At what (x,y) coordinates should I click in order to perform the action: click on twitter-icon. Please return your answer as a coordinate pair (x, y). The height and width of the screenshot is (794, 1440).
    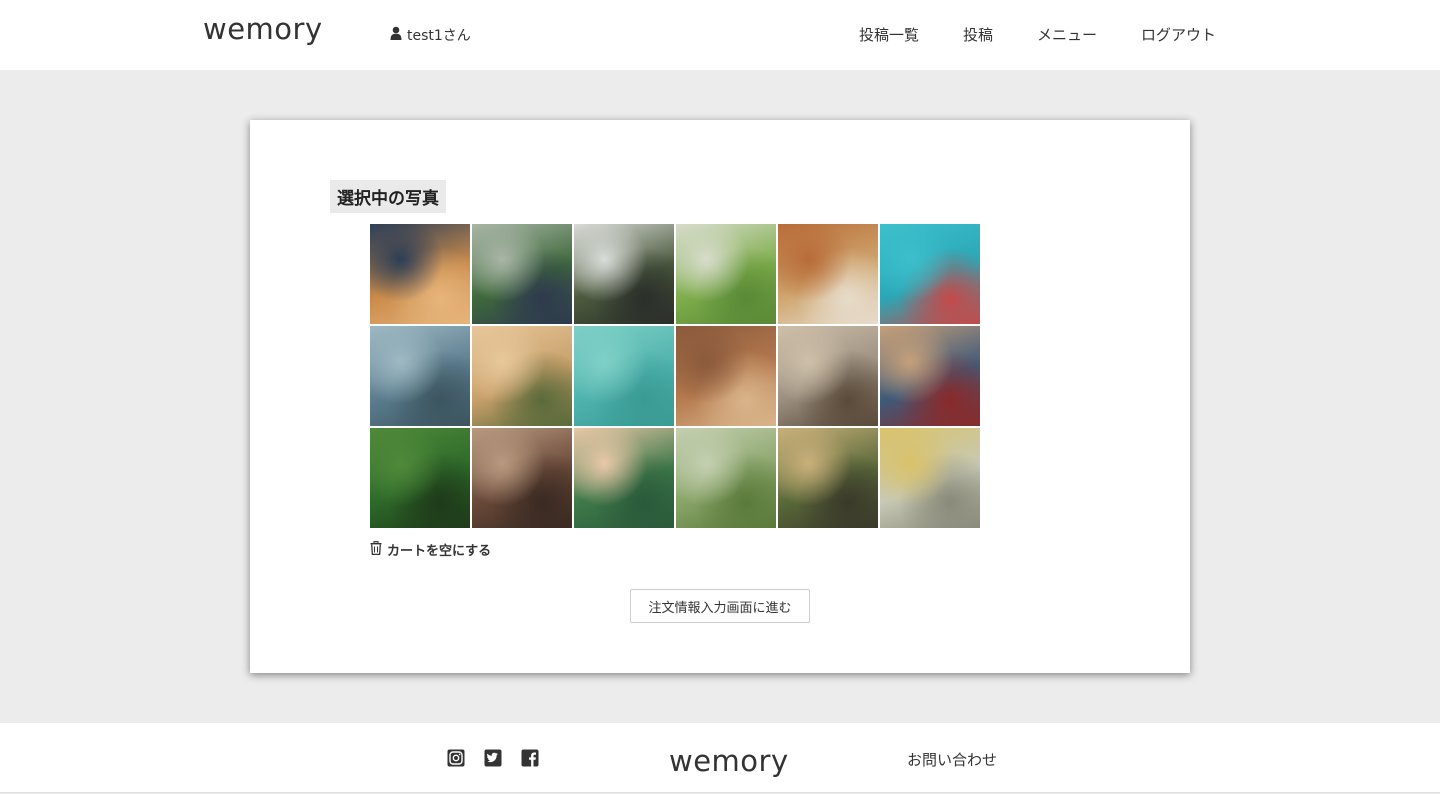
    Looking at the image, I should click on (493, 758).